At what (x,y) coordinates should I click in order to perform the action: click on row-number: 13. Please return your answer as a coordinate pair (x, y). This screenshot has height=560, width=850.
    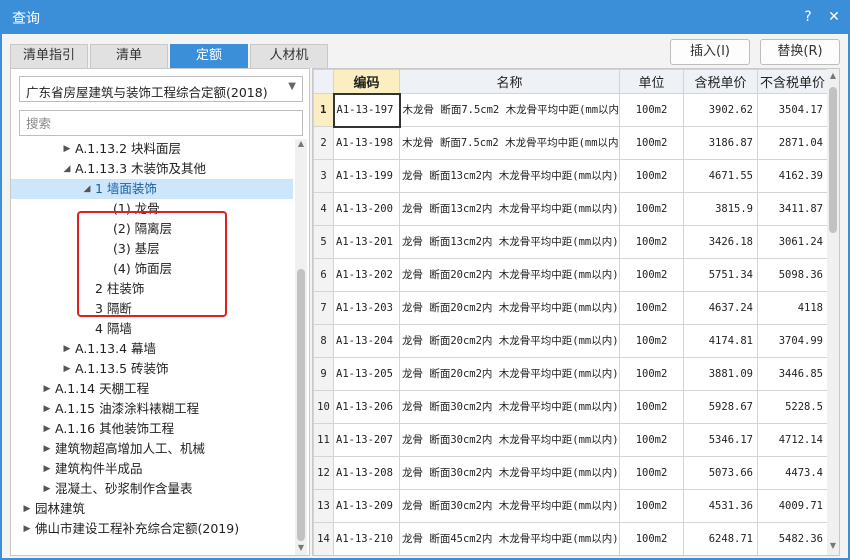
    Looking at the image, I should click on (323, 506).